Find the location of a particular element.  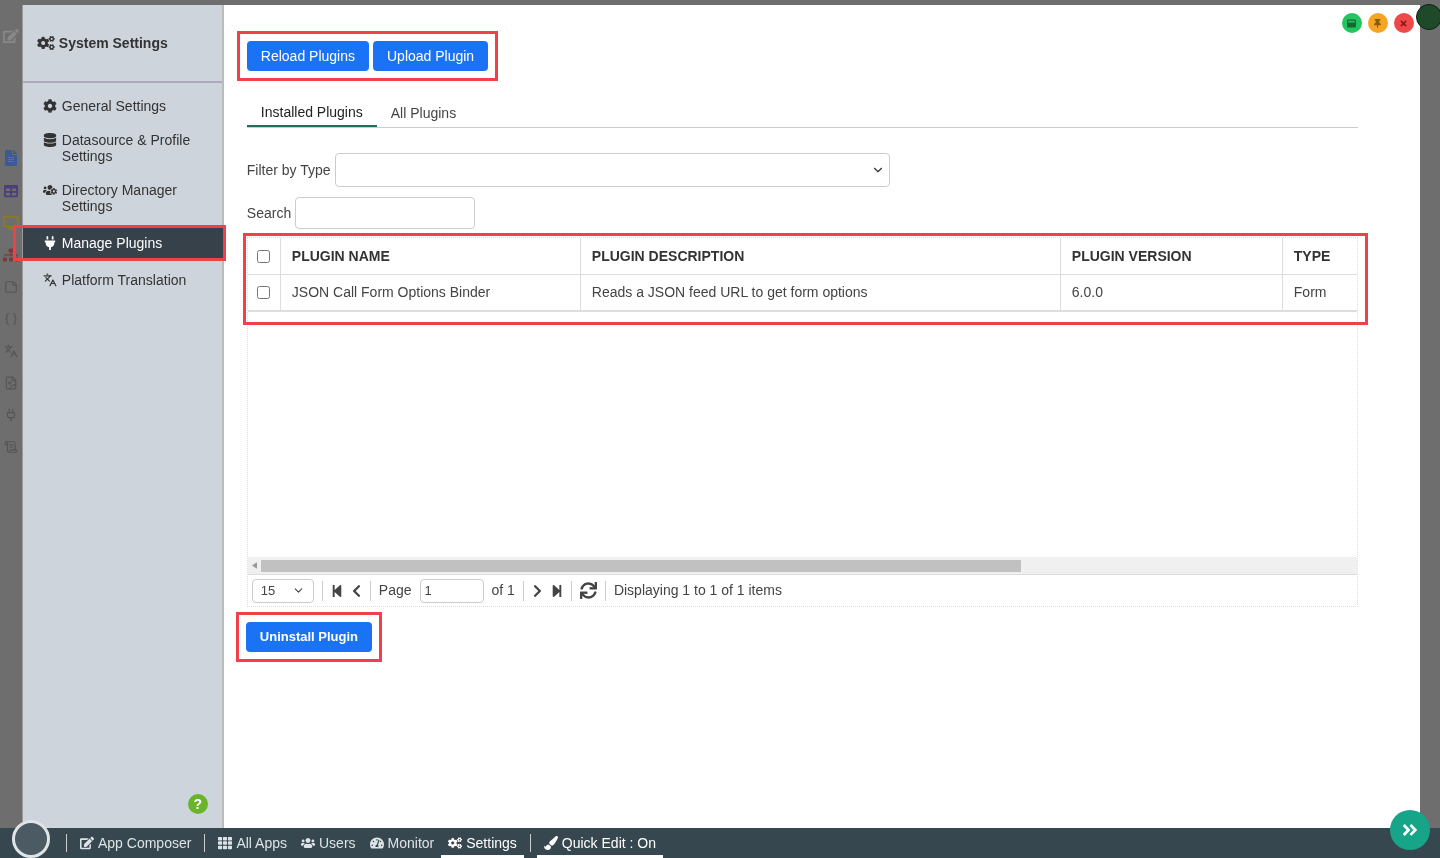

taskbar-item: Monitor is located at coordinates (402, 843).